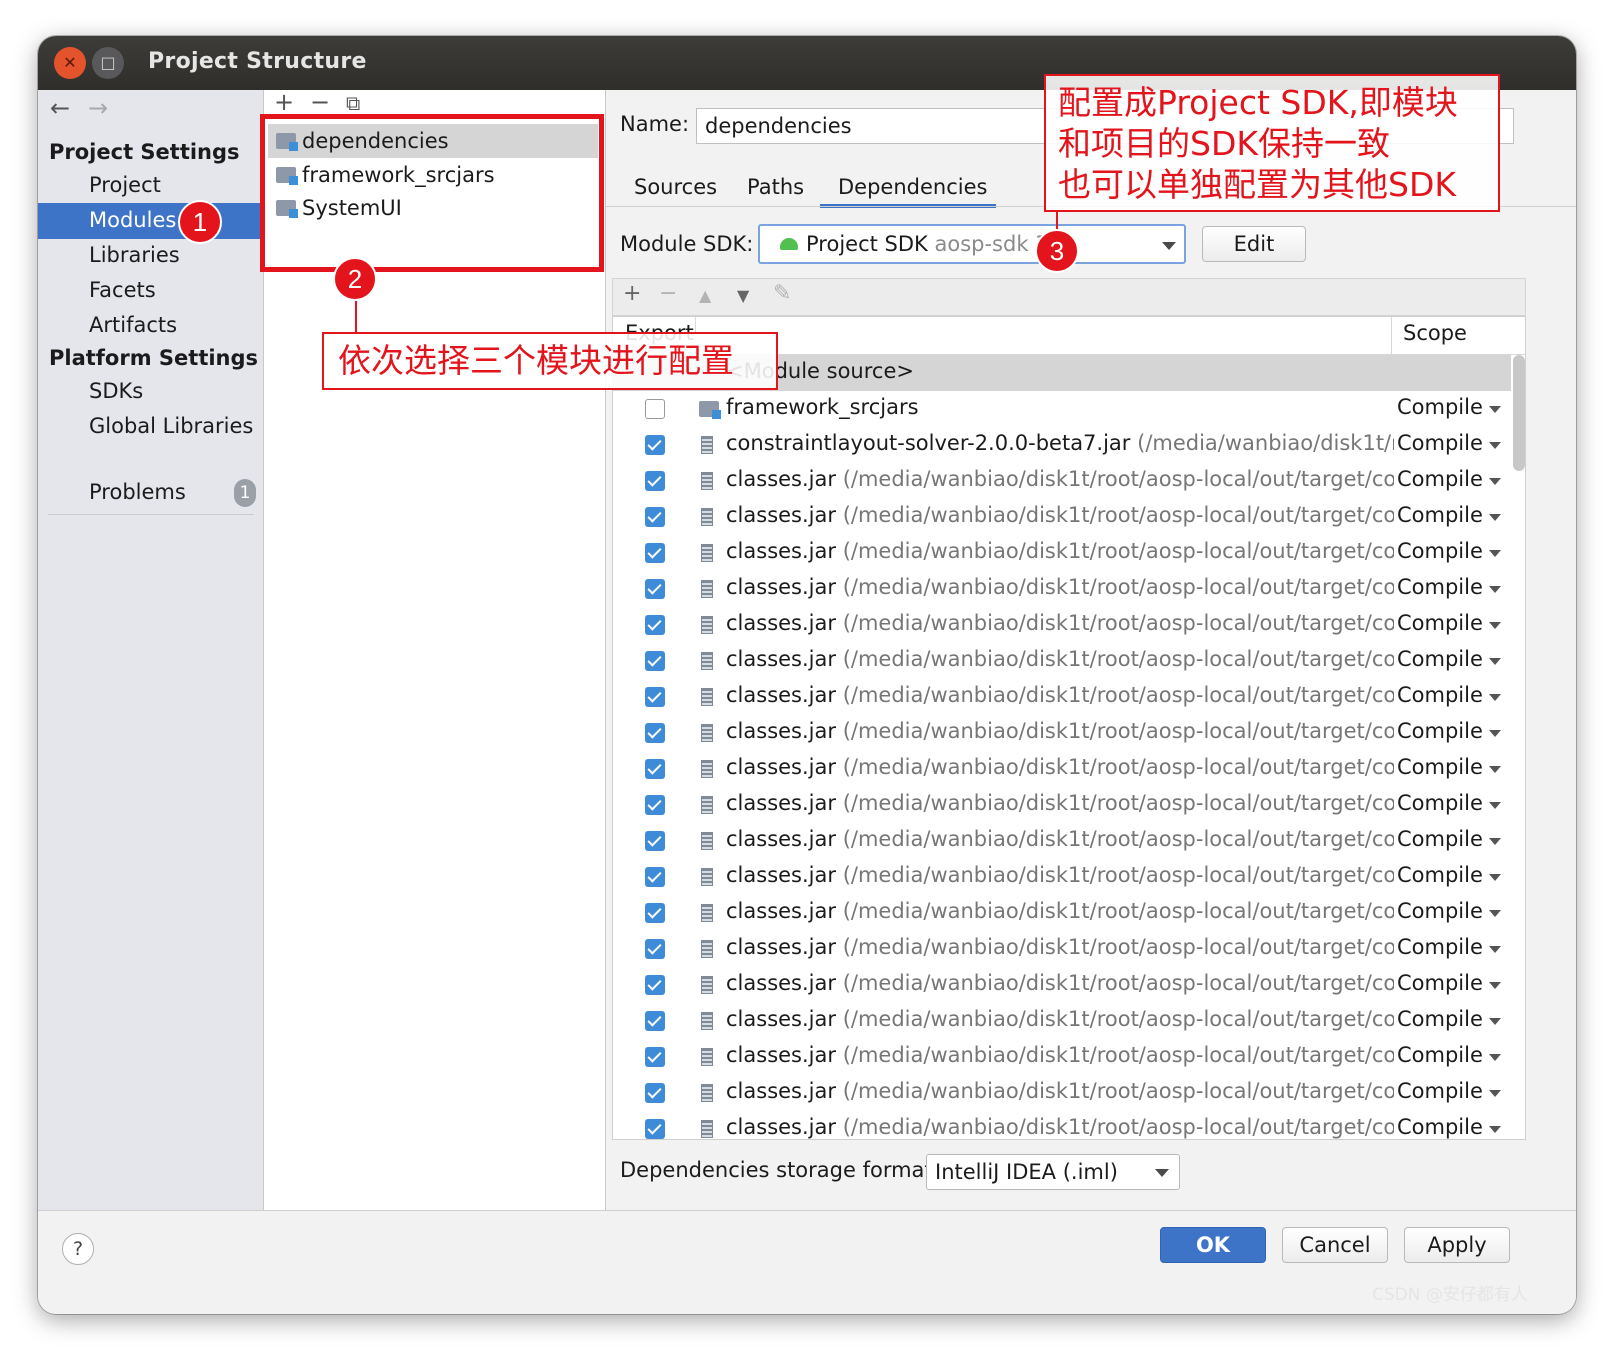 The image size is (1612, 1350). What do you see at coordinates (108, 63) in the screenshot?
I see `maximize-window-icon: □` at bounding box center [108, 63].